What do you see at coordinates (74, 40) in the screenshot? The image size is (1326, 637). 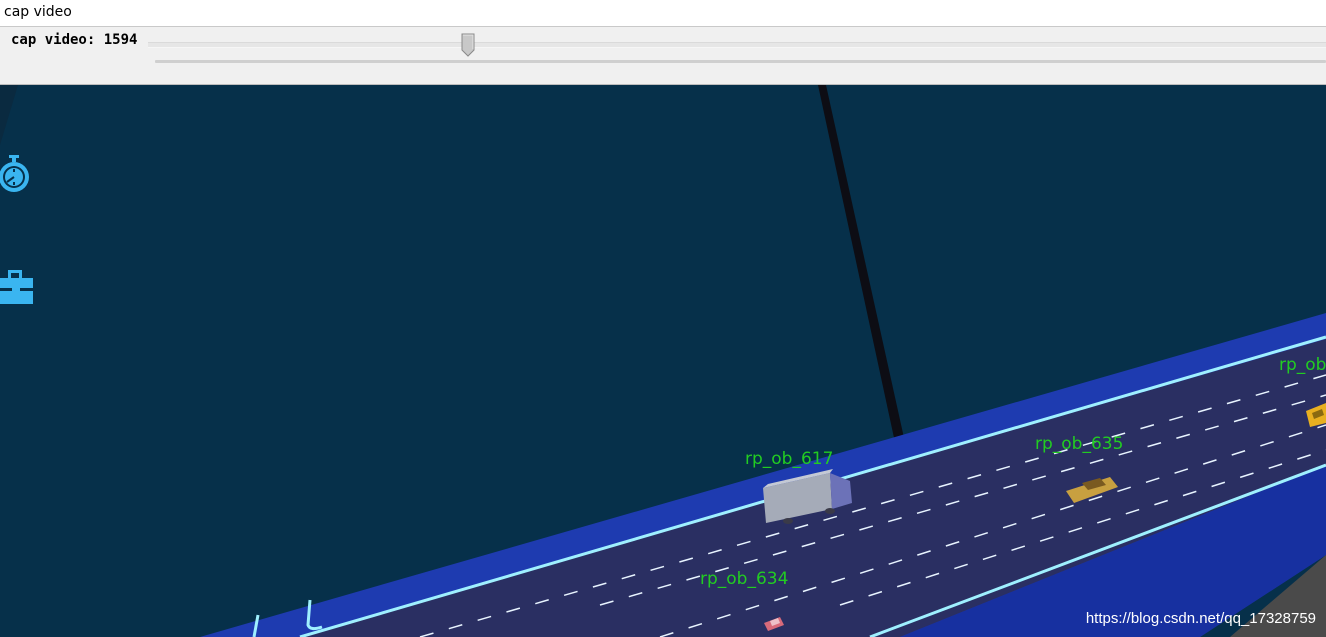 I see `trackbar-label: cap video: 1594` at bounding box center [74, 40].